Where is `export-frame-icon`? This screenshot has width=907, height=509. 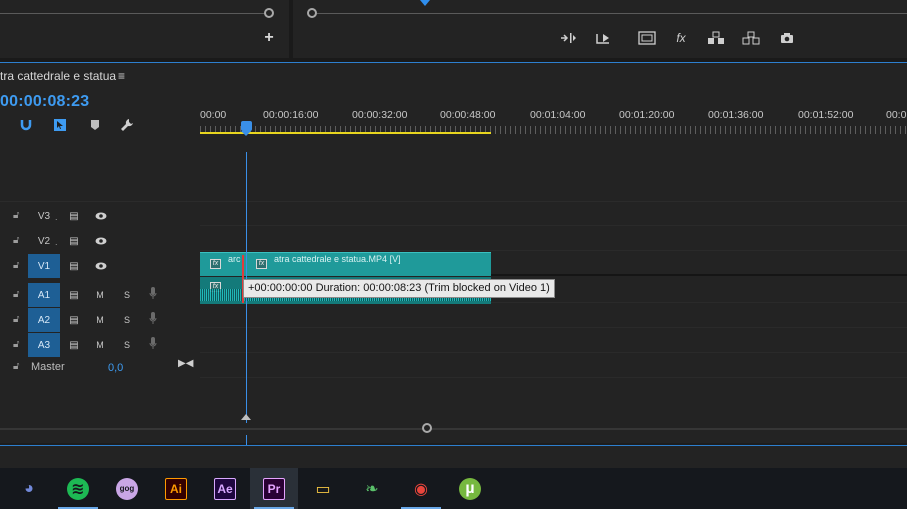 export-frame-icon is located at coordinates (604, 38).